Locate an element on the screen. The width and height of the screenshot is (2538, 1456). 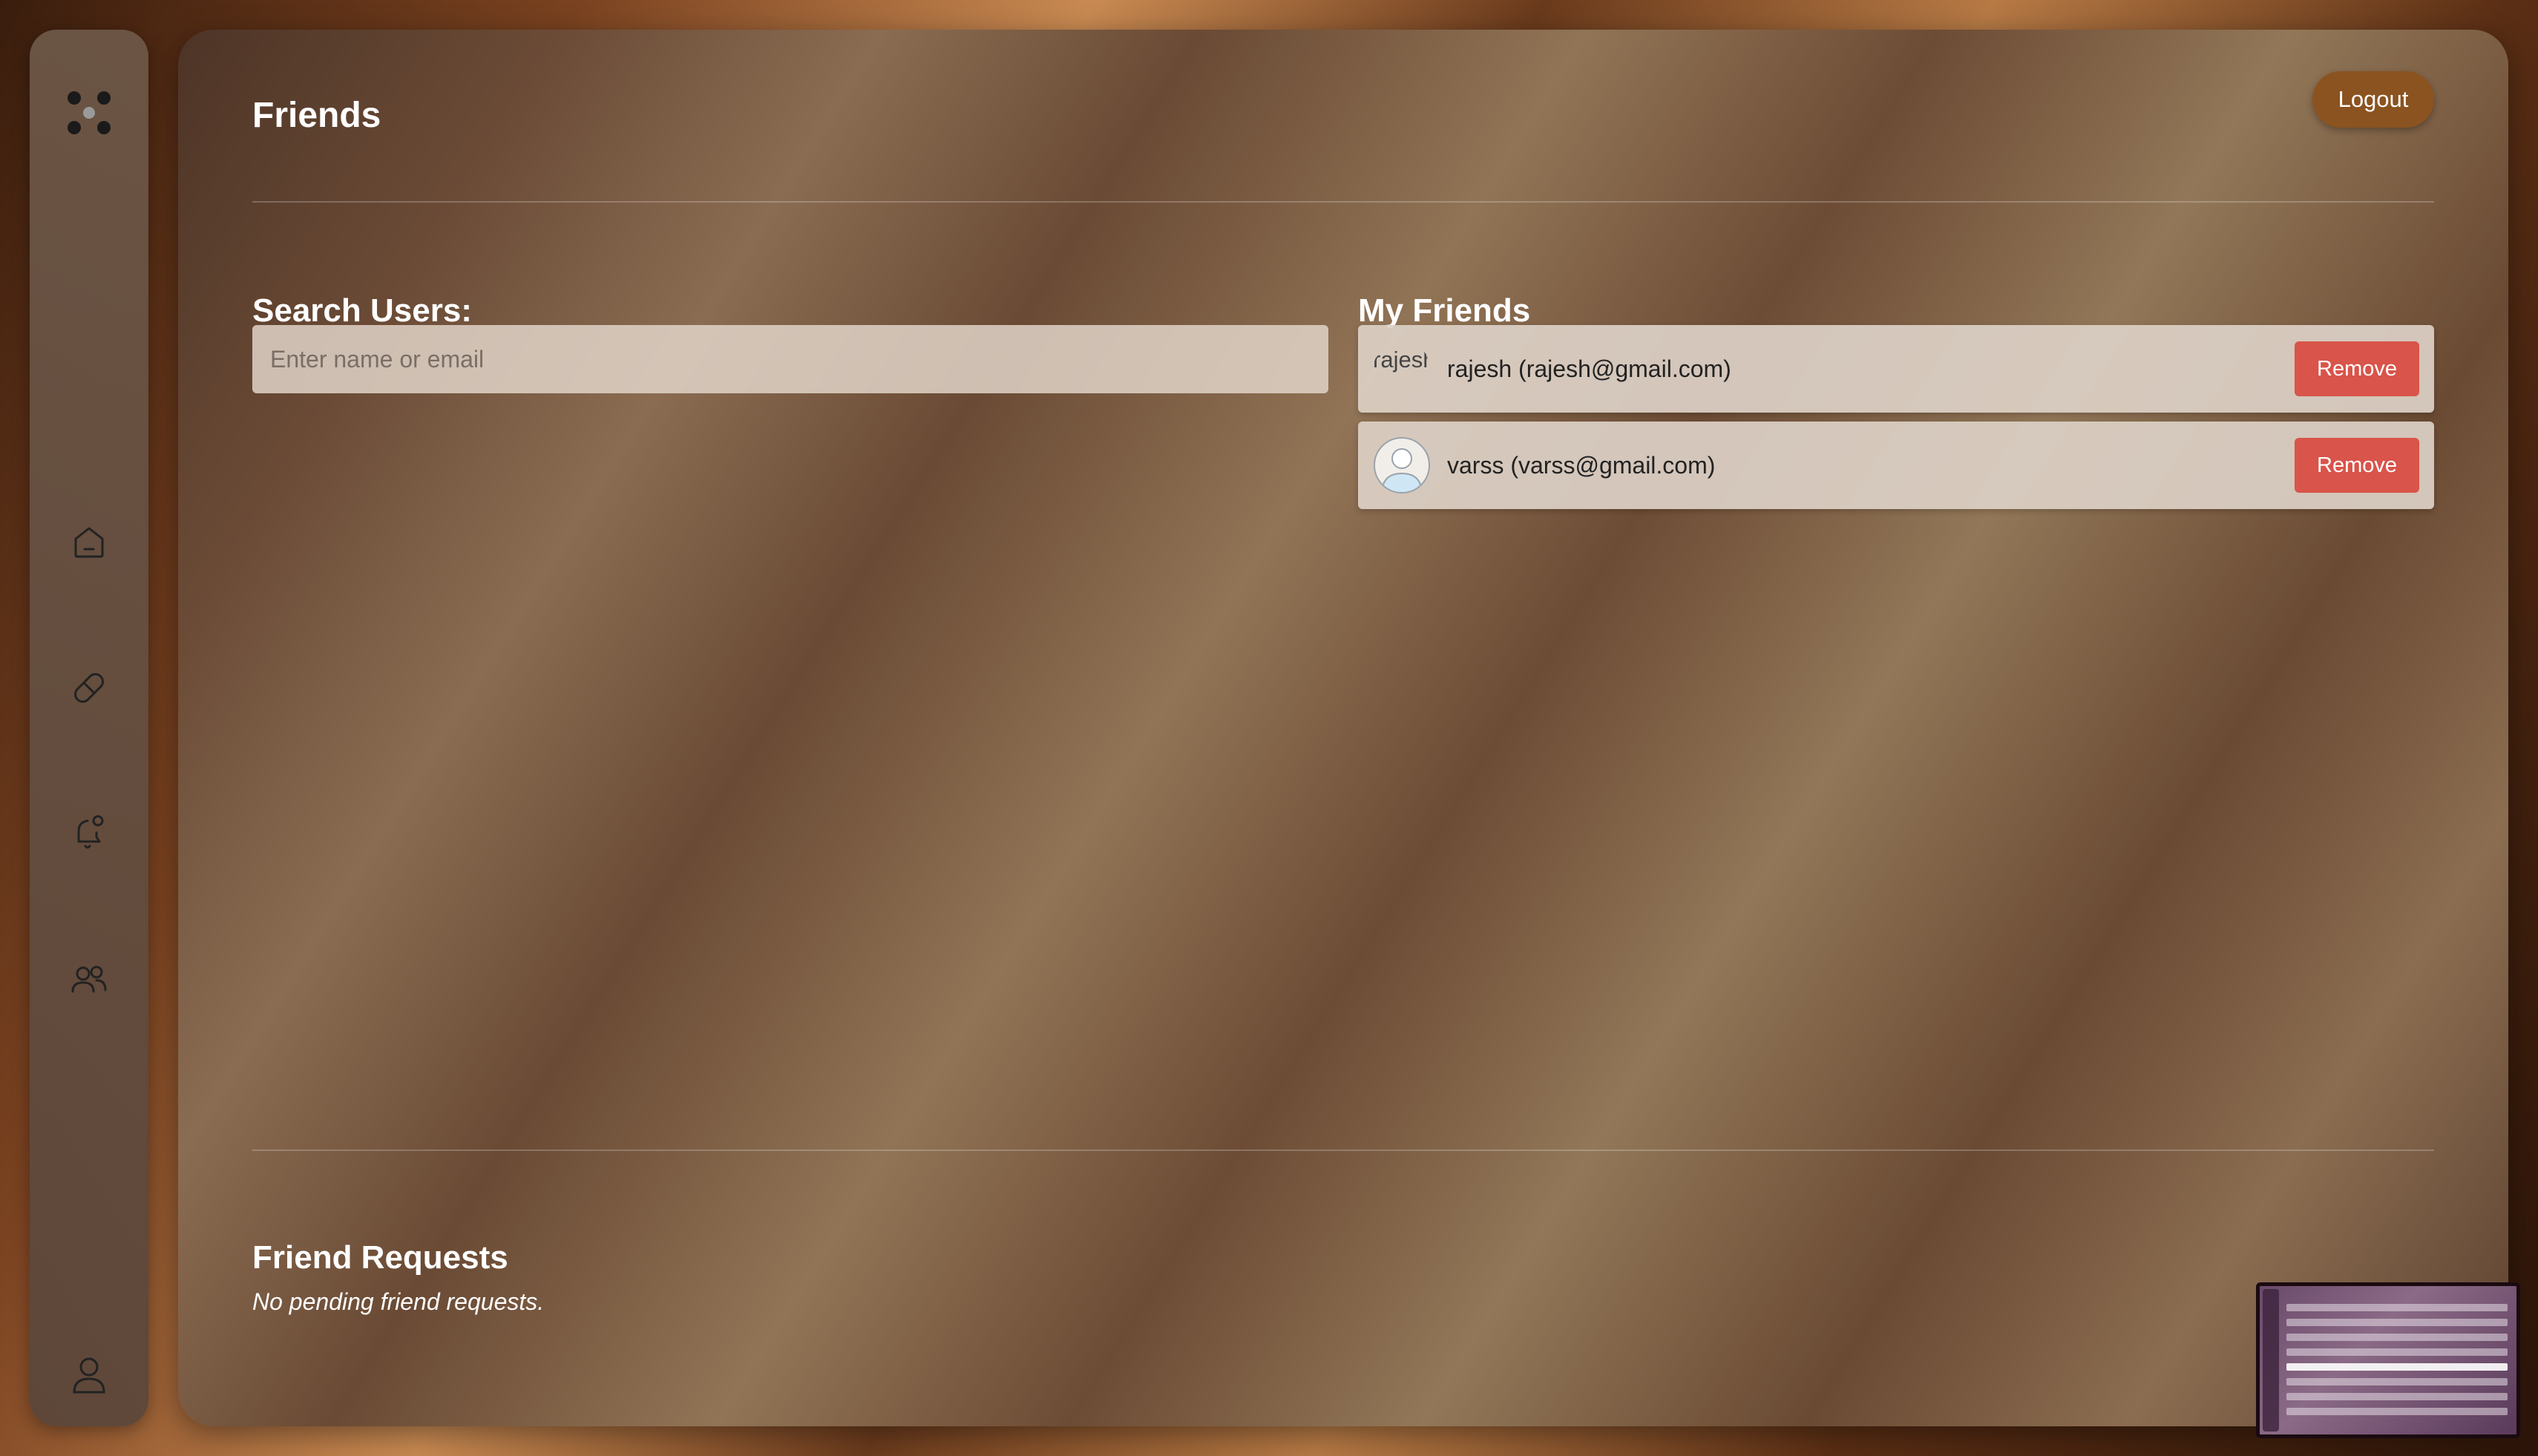
window-thumbnail-preview is located at coordinates (2388, 1360).